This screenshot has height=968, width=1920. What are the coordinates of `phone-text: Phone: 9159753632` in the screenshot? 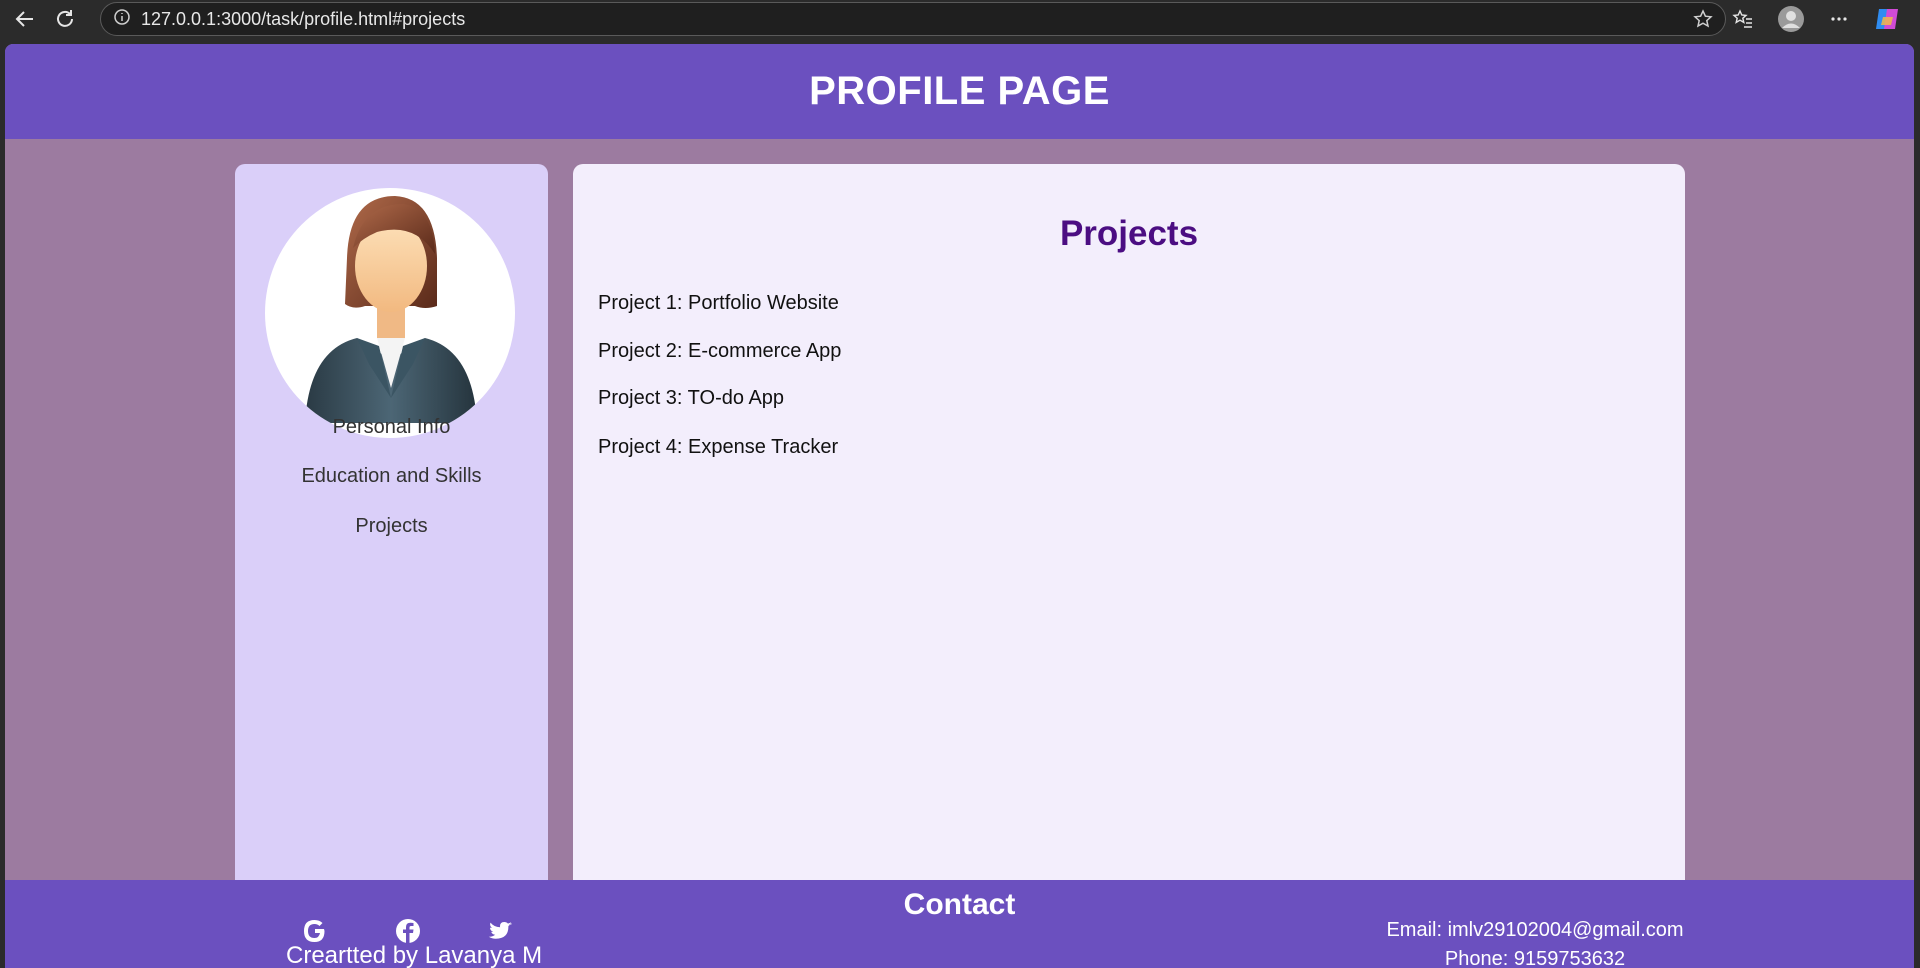 It's located at (1535, 958).